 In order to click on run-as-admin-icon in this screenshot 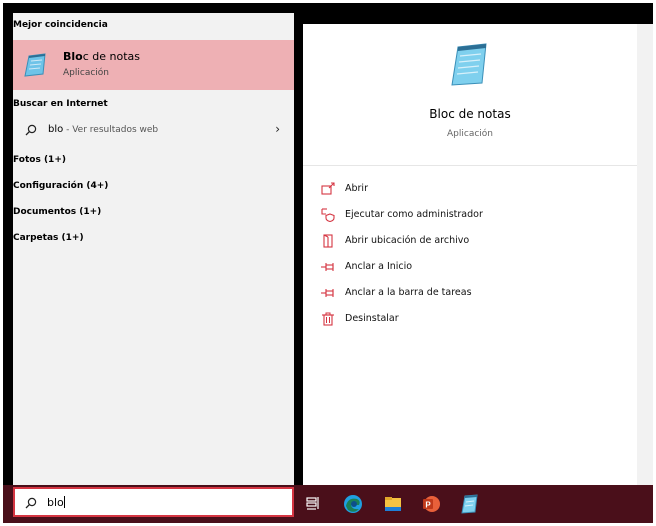, I will do `click(328, 215)`.